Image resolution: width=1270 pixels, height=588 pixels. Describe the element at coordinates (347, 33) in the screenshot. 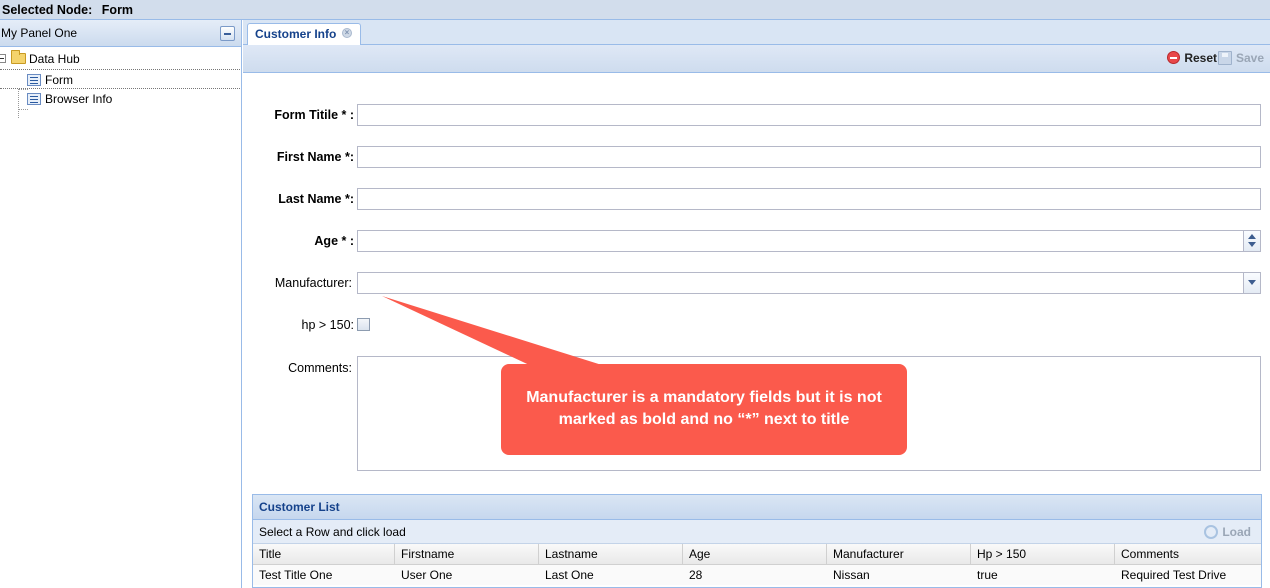

I see `close-tab-icon: ×` at that location.